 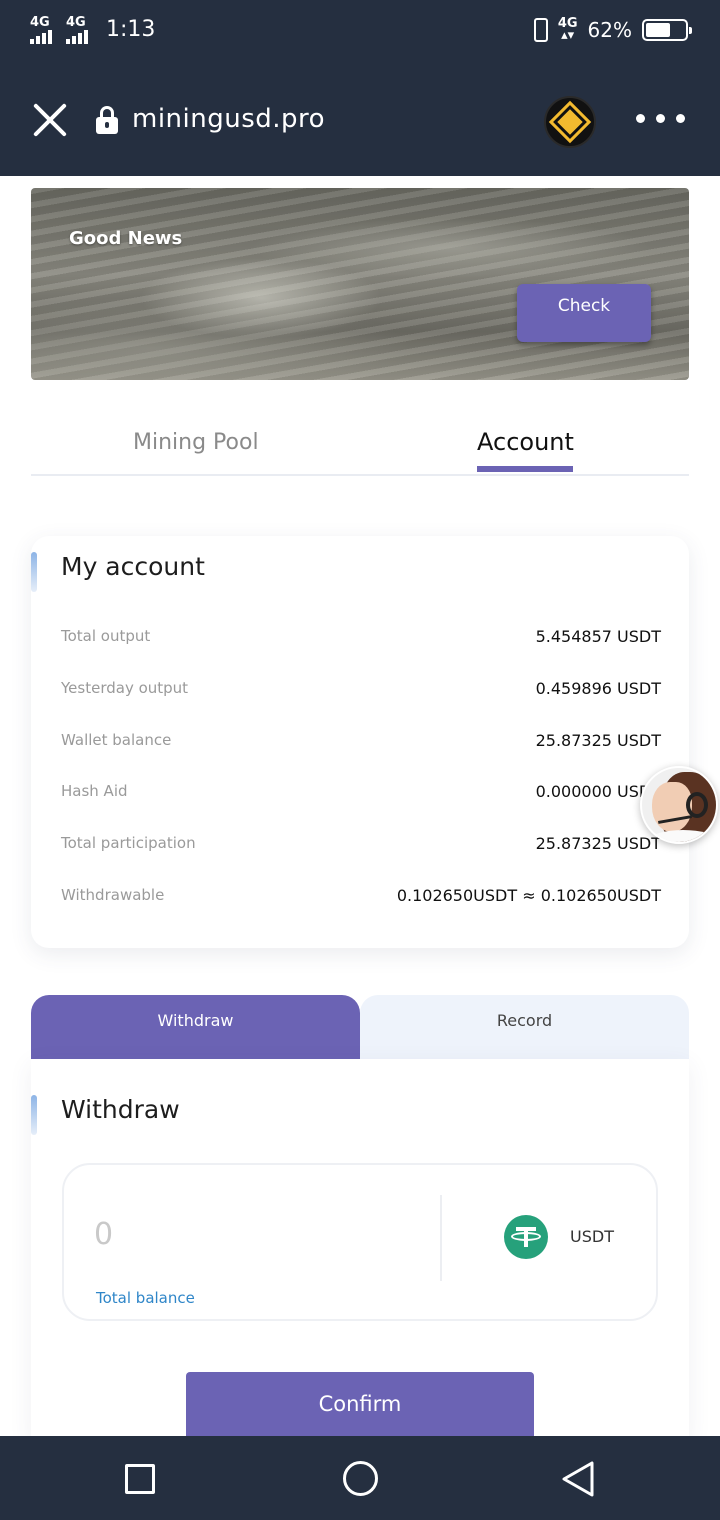 I want to click on account-row: Total output 5.454857 USDT, so click(x=361, y=636).